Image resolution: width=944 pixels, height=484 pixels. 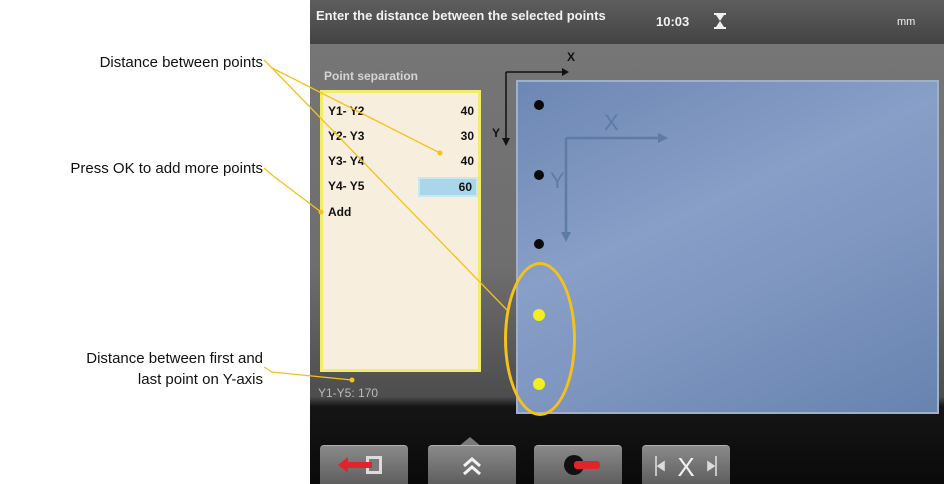 I want to click on separation-row: Y3- Y4 40, so click(x=403, y=162).